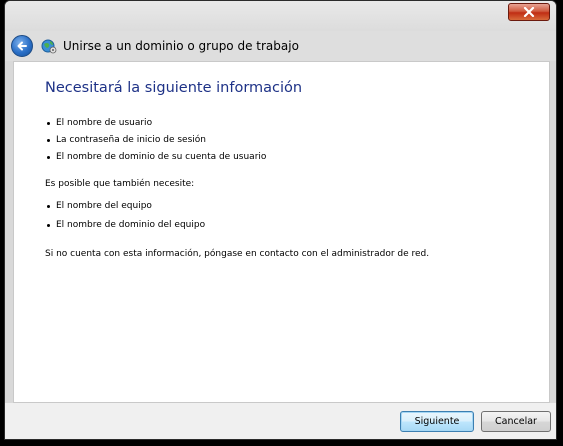 The width and height of the screenshot is (563, 446). What do you see at coordinates (280, 16) in the screenshot?
I see `title-bar` at bounding box center [280, 16].